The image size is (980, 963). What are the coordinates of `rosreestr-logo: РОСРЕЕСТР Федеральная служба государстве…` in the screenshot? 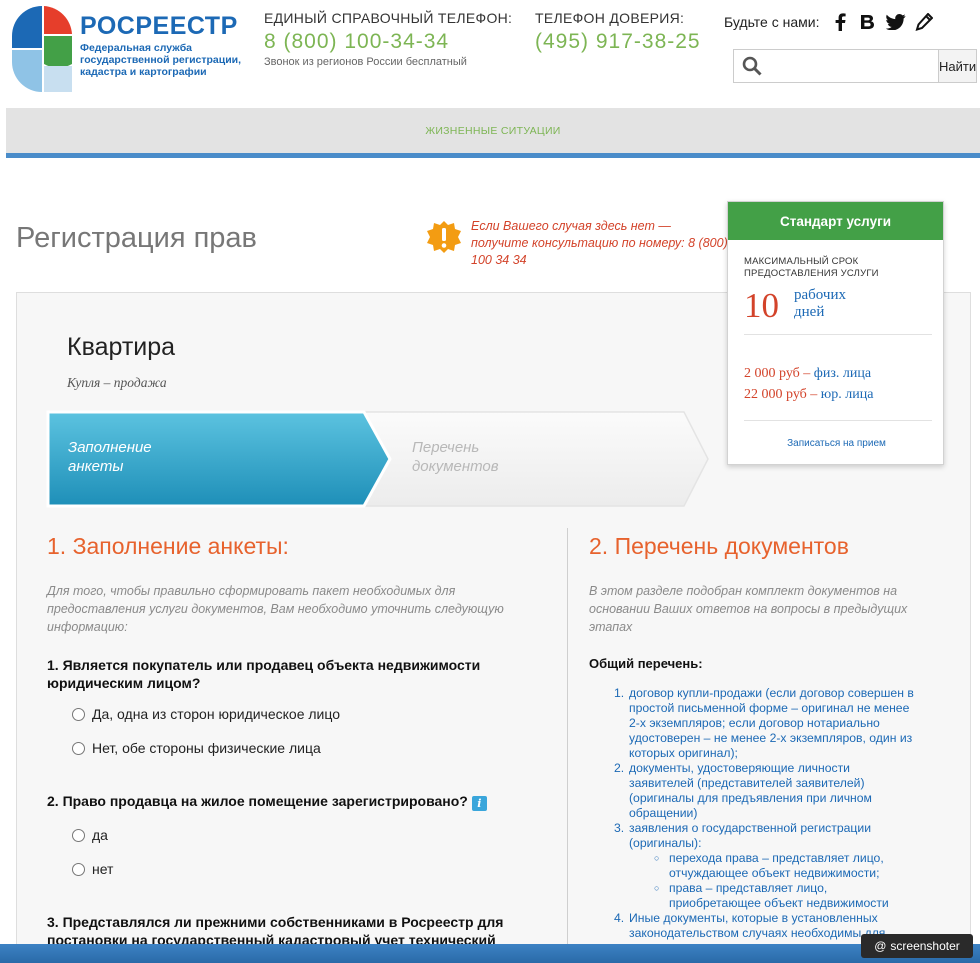 It's located at (135, 50).